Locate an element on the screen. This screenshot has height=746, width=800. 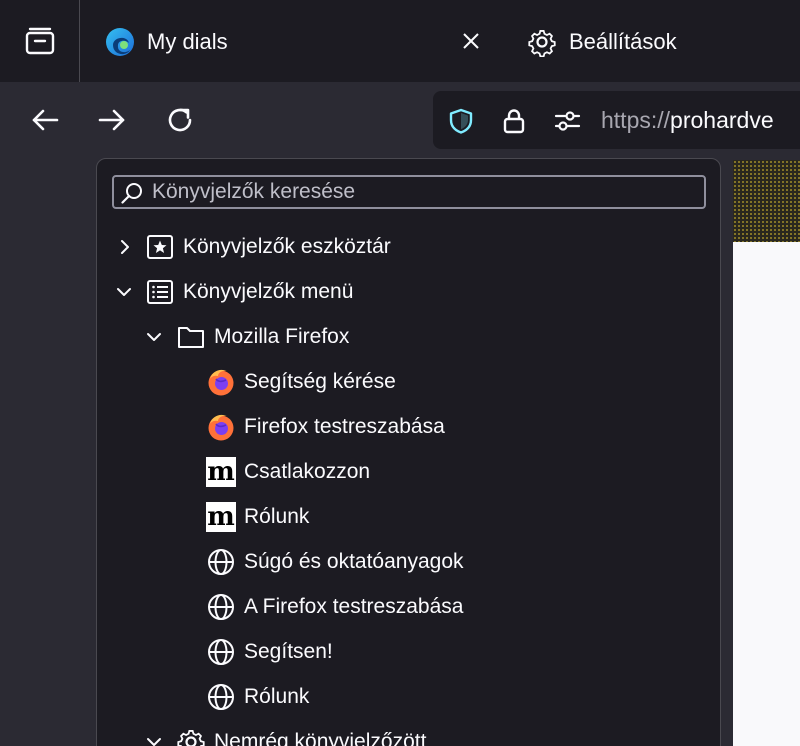
tree-item-bookmark: Súgó és oktatóanyagok is located at coordinates (408, 562).